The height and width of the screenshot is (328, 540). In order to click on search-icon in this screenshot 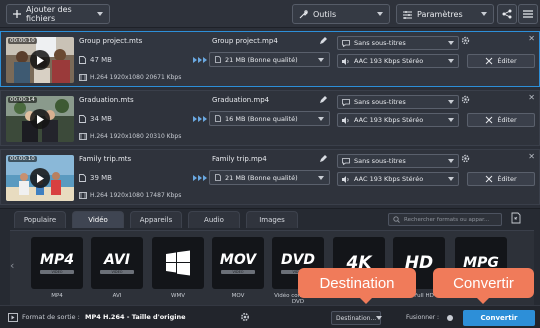, I will do `click(396, 219)`.